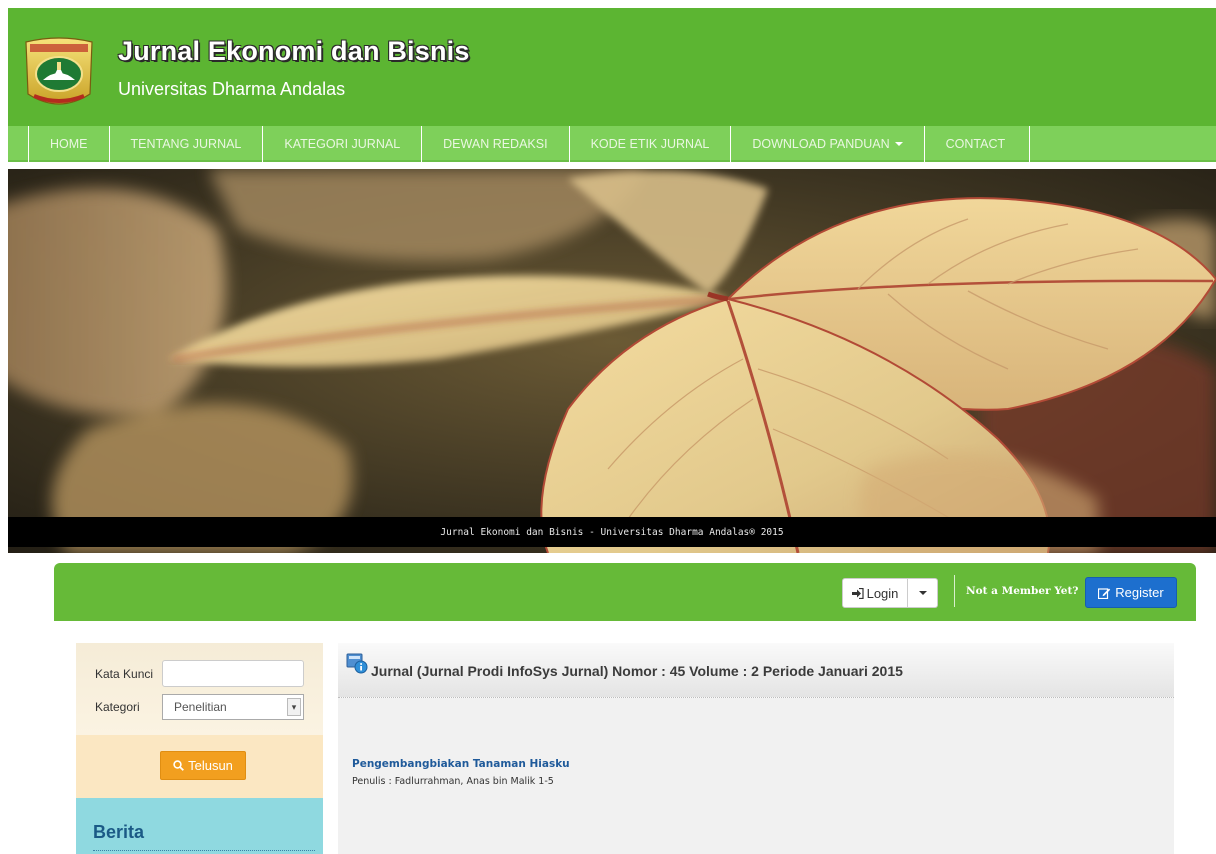 The width and height of the screenshot is (1216, 854). I want to click on keyword-label: Kata Kunci, so click(124, 674).